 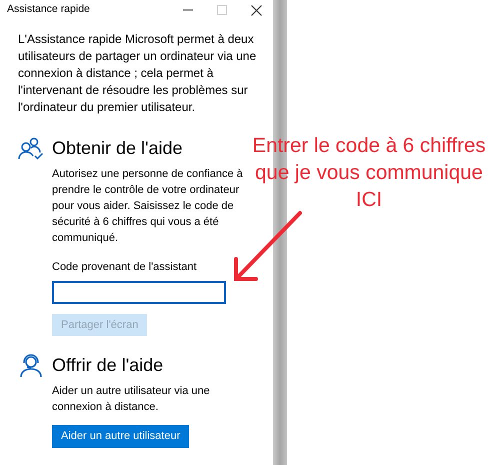 I want to click on close-icon, so click(x=256, y=10).